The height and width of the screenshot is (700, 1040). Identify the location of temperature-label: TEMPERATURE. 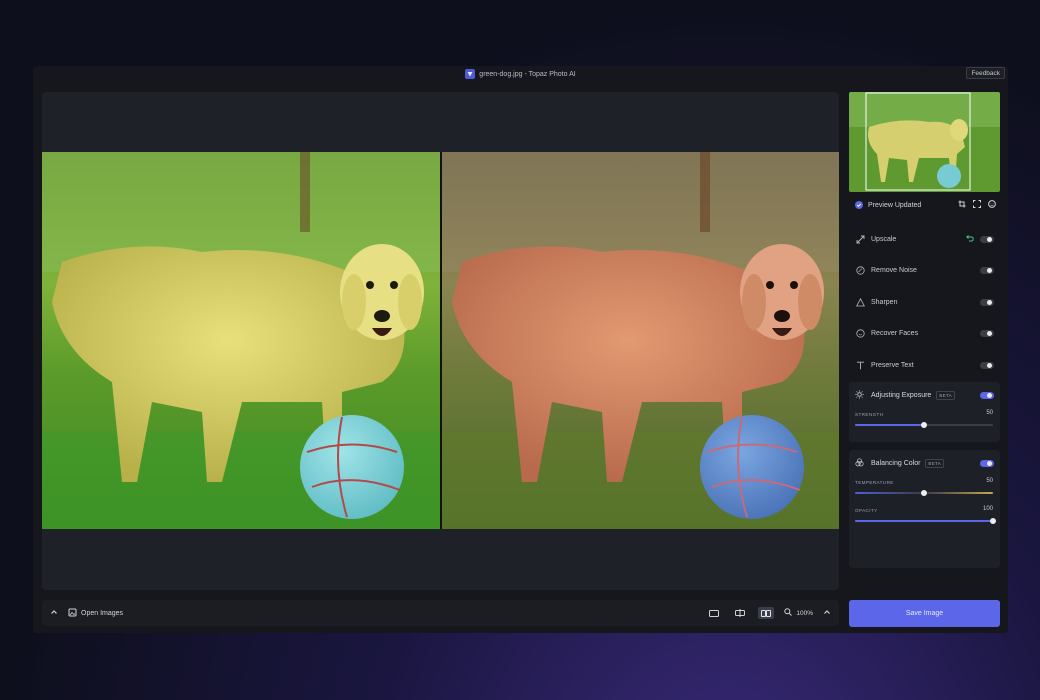
(874, 482).